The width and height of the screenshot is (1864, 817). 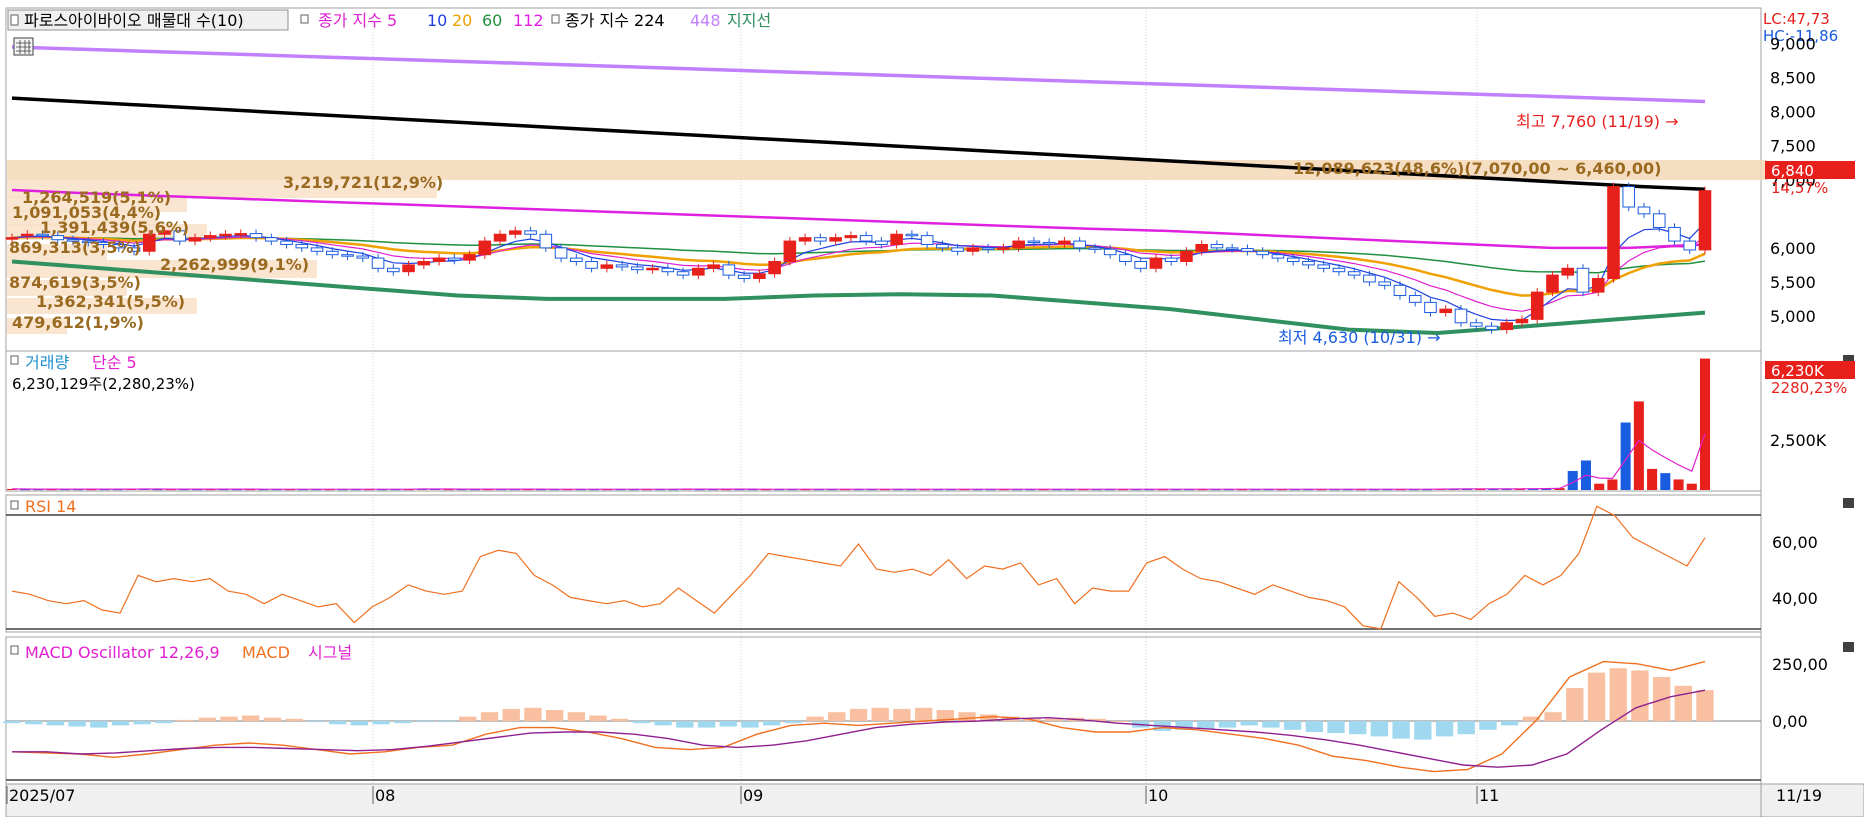 I want to click on vp-label-8: 1,362,341(5,5%), so click(x=110, y=301).